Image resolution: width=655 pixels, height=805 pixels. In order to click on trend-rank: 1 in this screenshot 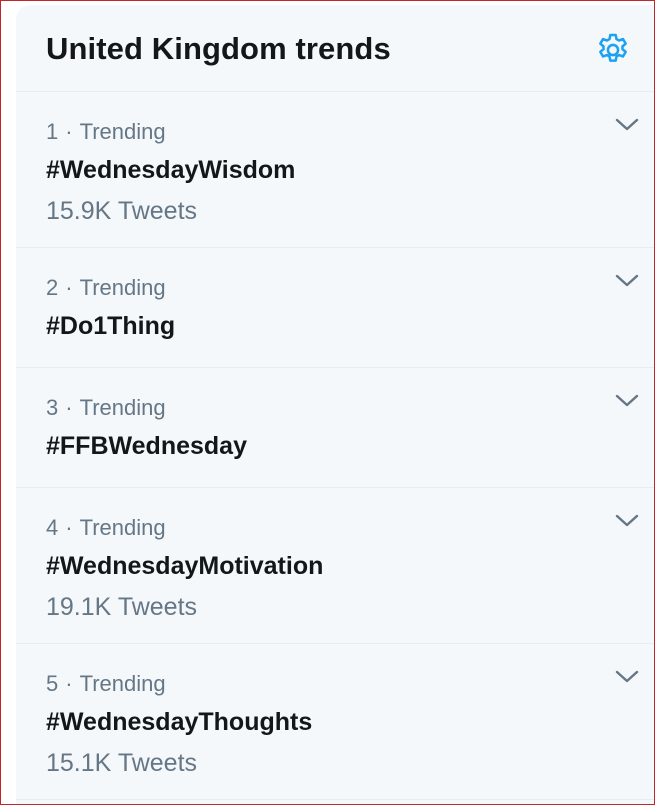, I will do `click(52, 131)`.